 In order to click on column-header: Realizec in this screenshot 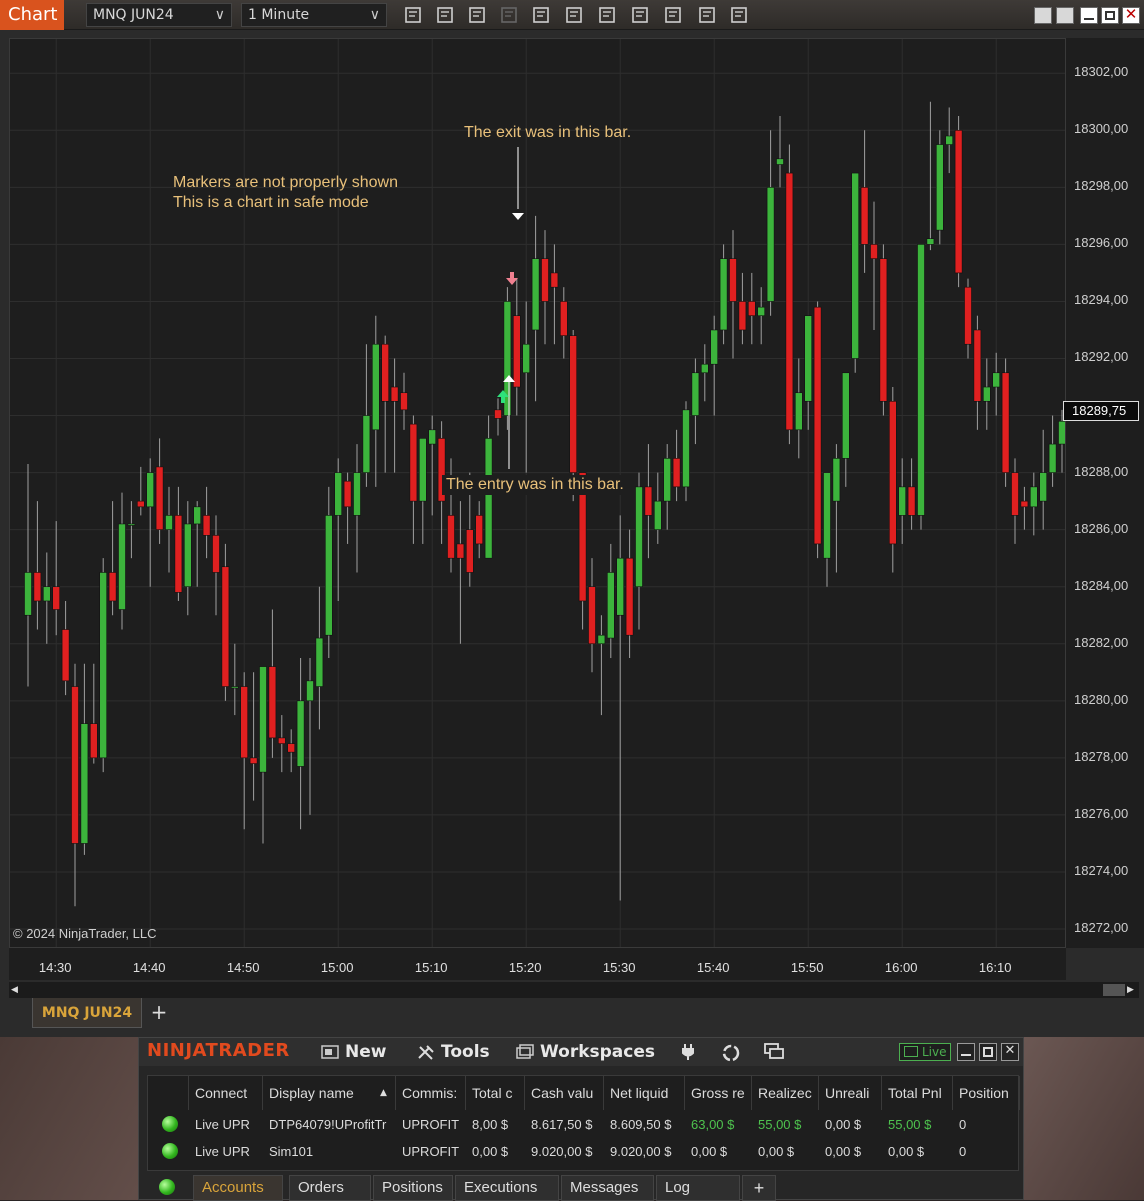, I will do `click(785, 1093)`.